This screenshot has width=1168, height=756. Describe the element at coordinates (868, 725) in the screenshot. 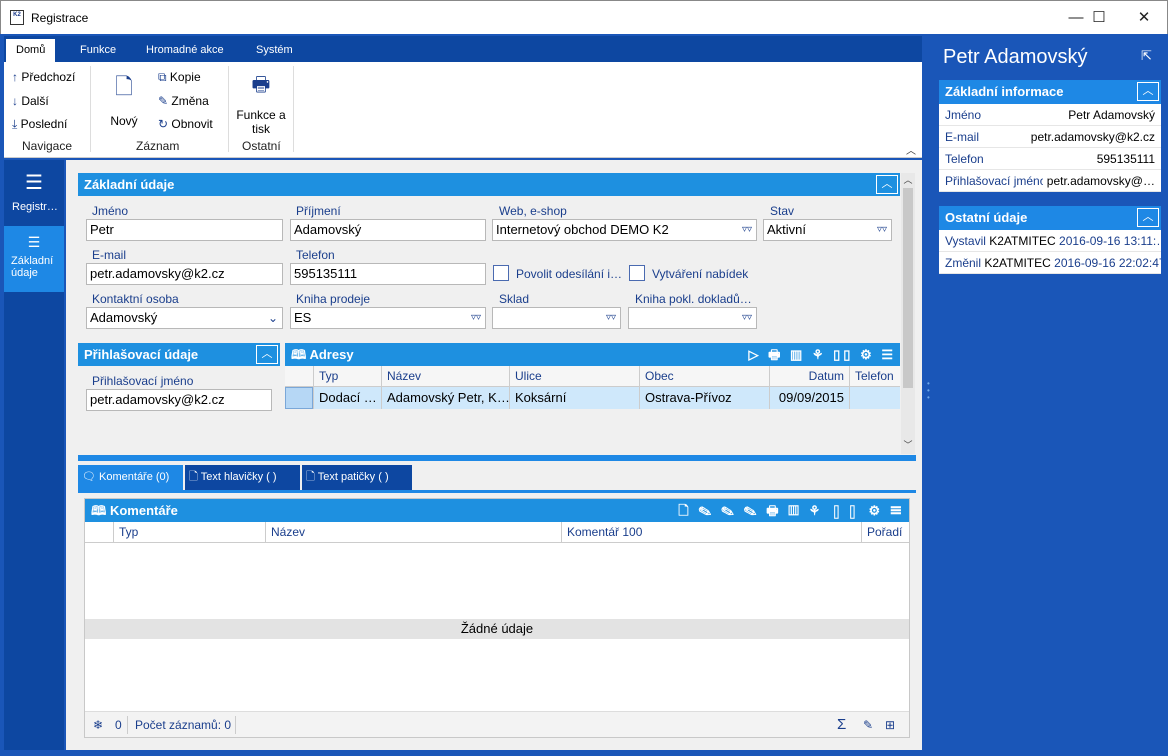

I see `edit-icon: ✎` at that location.